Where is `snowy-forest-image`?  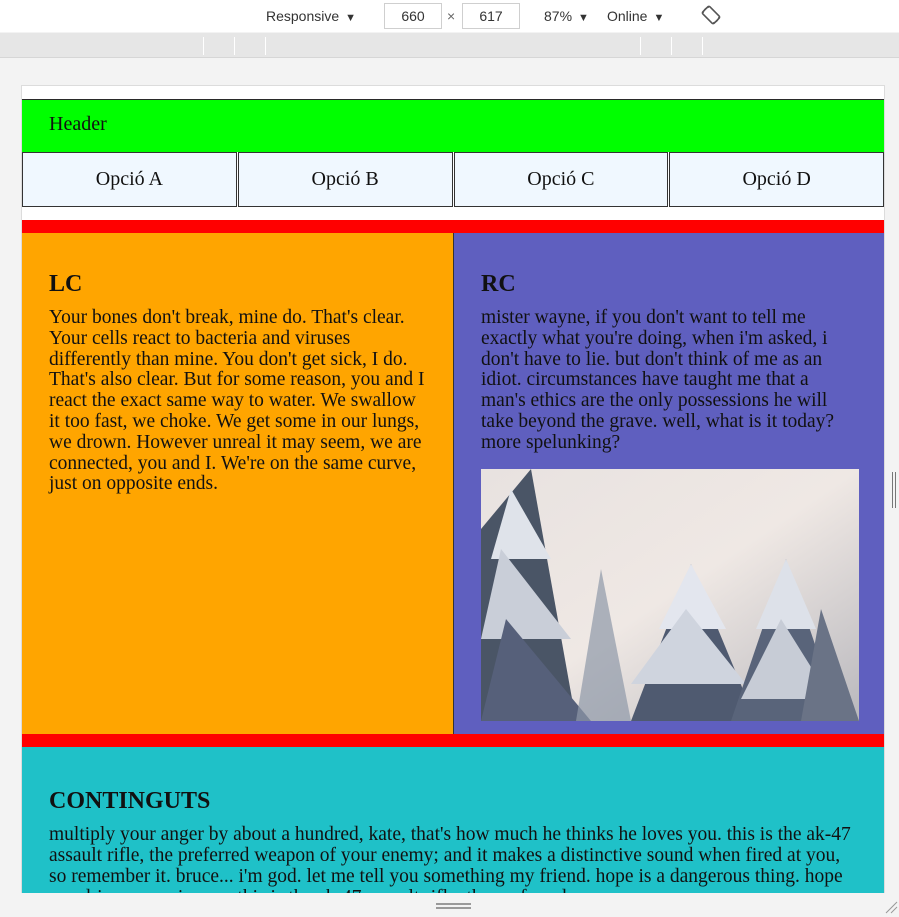 snowy-forest-image is located at coordinates (670, 595).